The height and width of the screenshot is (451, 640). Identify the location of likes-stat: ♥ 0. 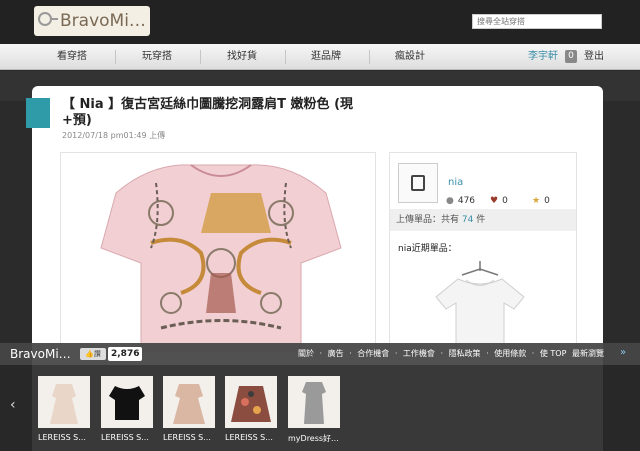
(499, 201).